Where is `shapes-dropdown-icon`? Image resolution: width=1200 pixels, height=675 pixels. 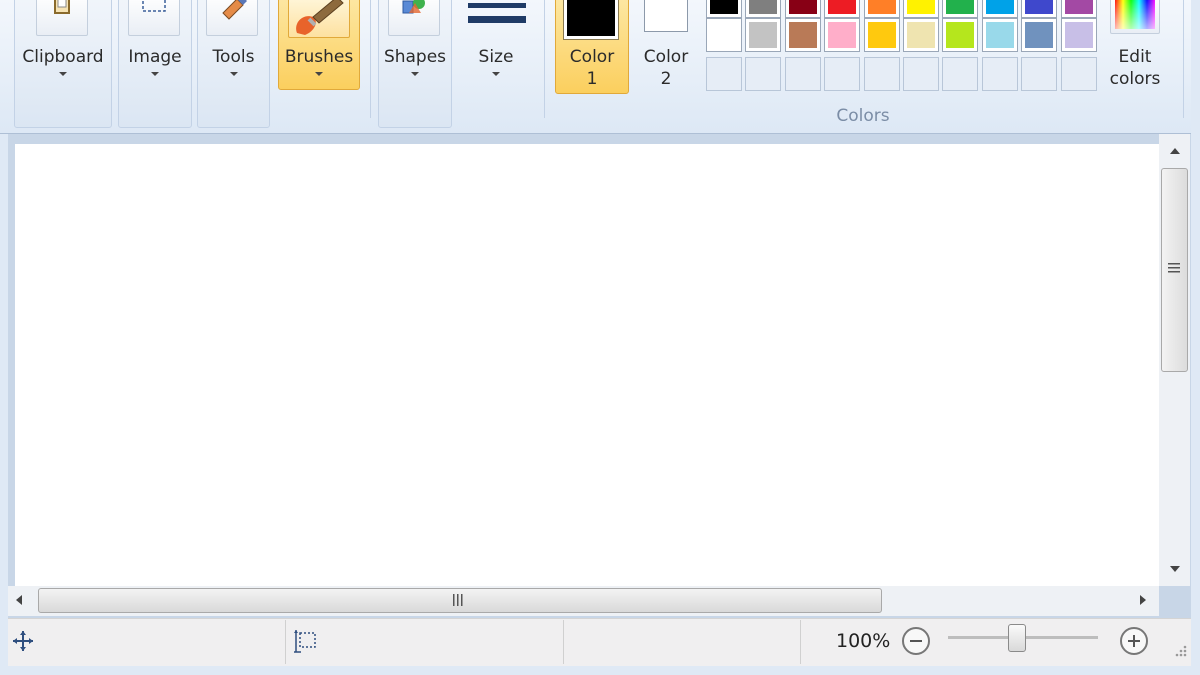
shapes-dropdown-icon is located at coordinates (415, 74).